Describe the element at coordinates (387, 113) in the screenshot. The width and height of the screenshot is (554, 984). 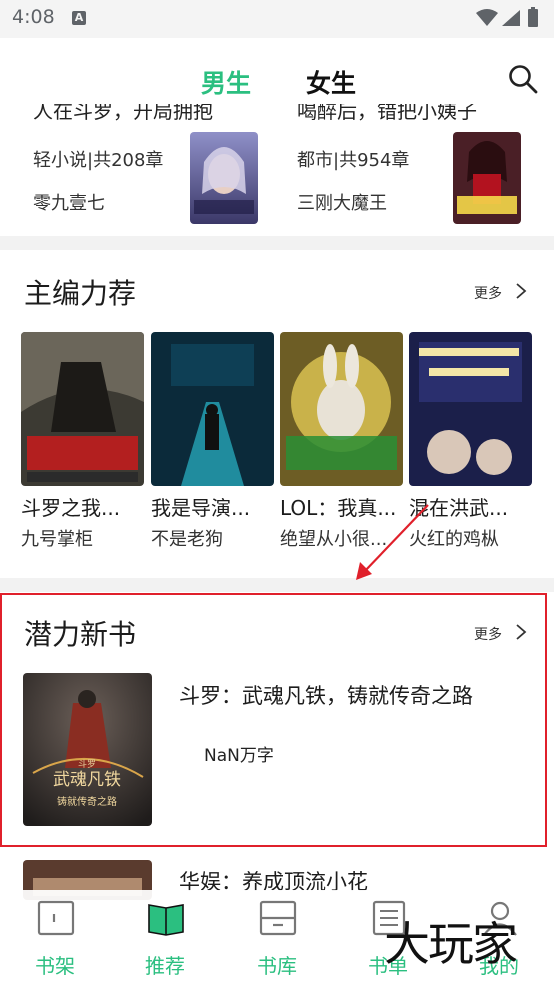
I see `book-title: 喝醉后，错把小姨子` at that location.